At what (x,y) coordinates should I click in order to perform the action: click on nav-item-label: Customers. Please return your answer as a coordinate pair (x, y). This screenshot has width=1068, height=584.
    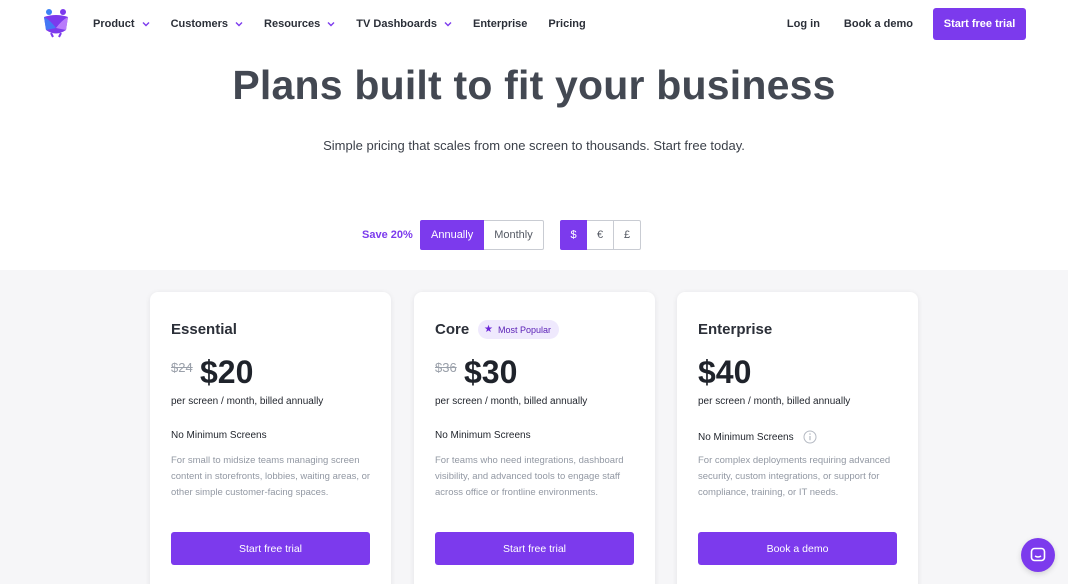
    Looking at the image, I should click on (199, 24).